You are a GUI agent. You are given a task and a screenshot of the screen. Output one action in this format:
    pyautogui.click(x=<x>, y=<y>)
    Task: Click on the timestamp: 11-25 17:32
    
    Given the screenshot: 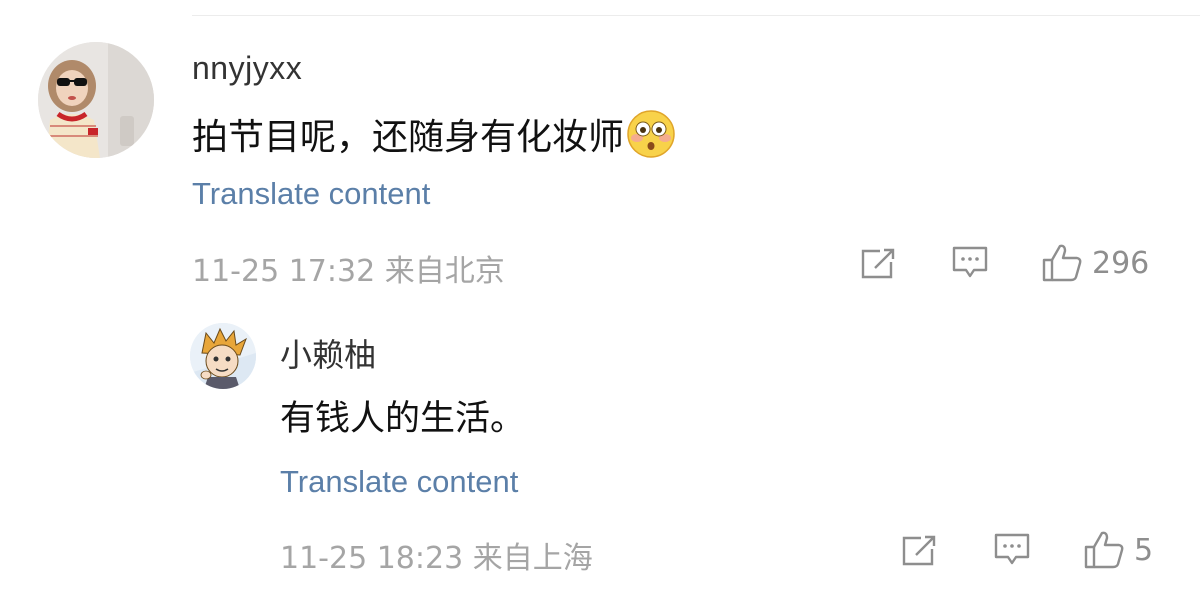 What is the action you would take?
    pyautogui.click(x=284, y=271)
    